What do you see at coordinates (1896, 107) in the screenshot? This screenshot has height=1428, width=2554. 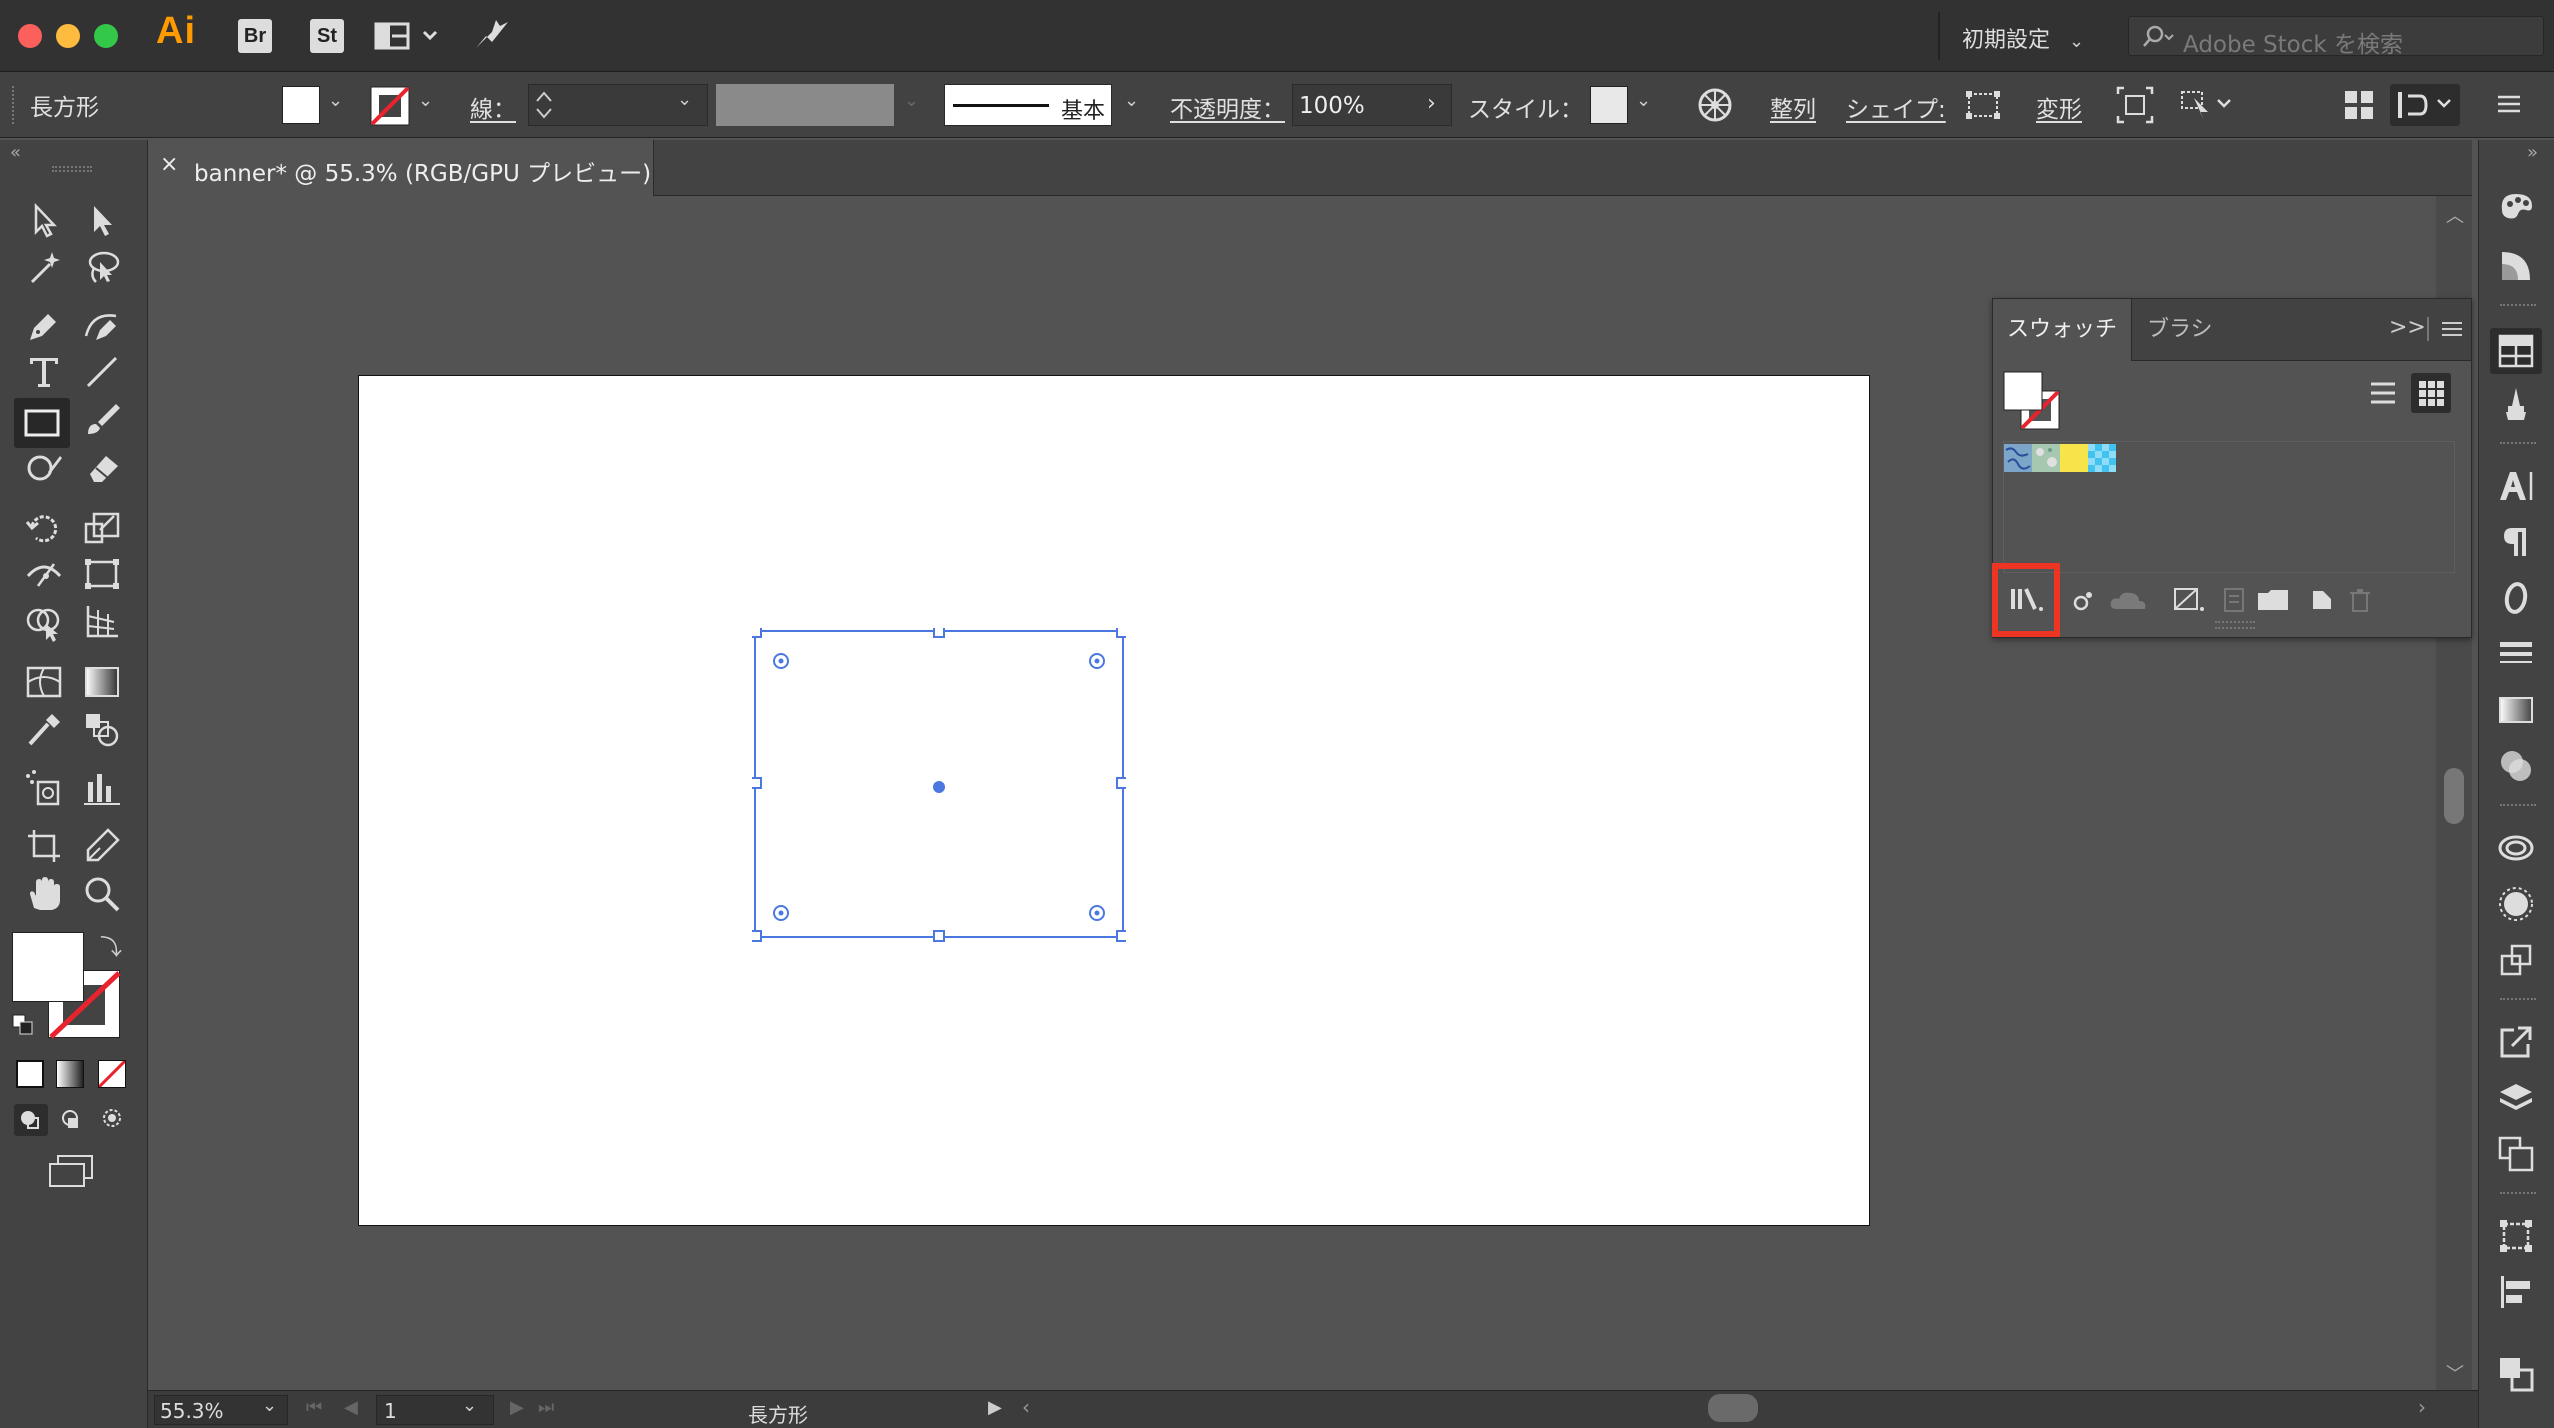 I see `shape-link: シェイプ:` at bounding box center [1896, 107].